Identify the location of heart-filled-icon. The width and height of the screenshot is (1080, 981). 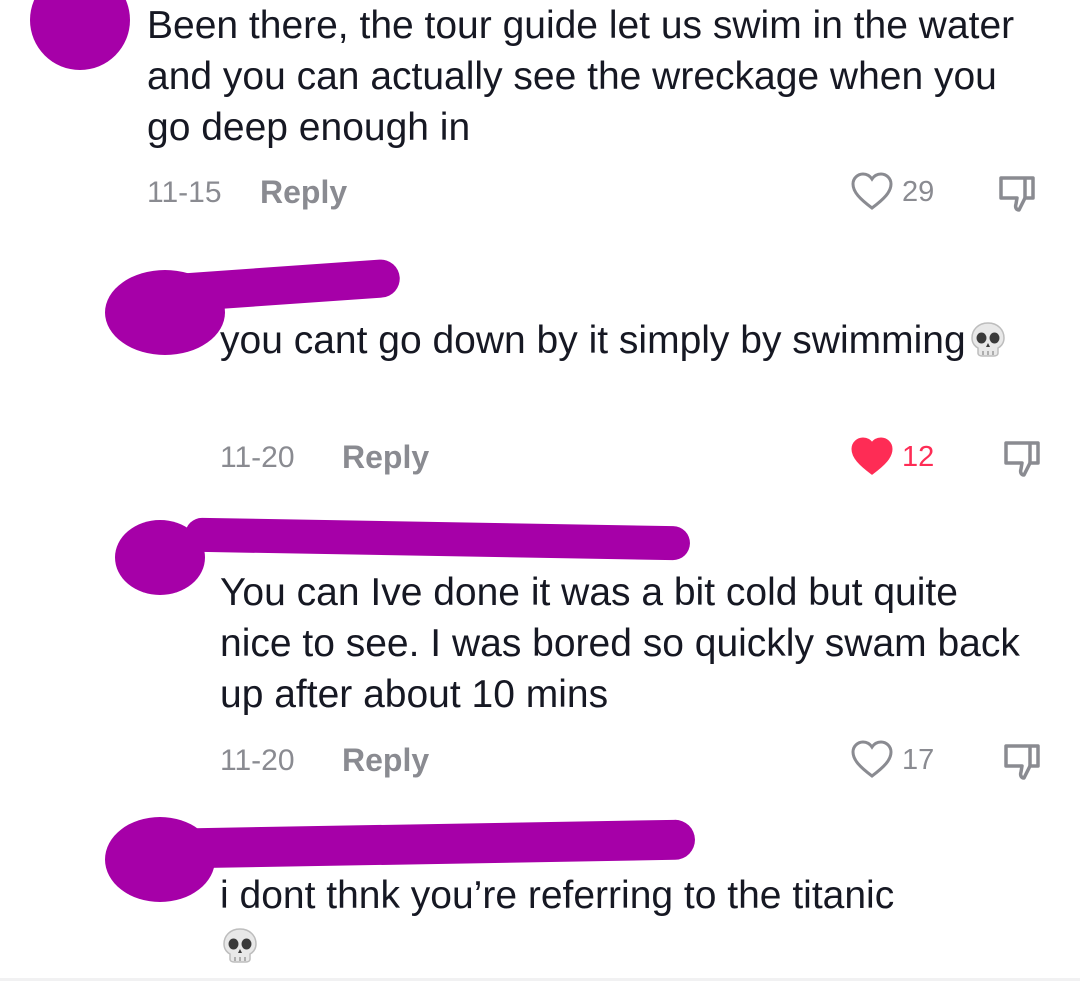
(872, 456).